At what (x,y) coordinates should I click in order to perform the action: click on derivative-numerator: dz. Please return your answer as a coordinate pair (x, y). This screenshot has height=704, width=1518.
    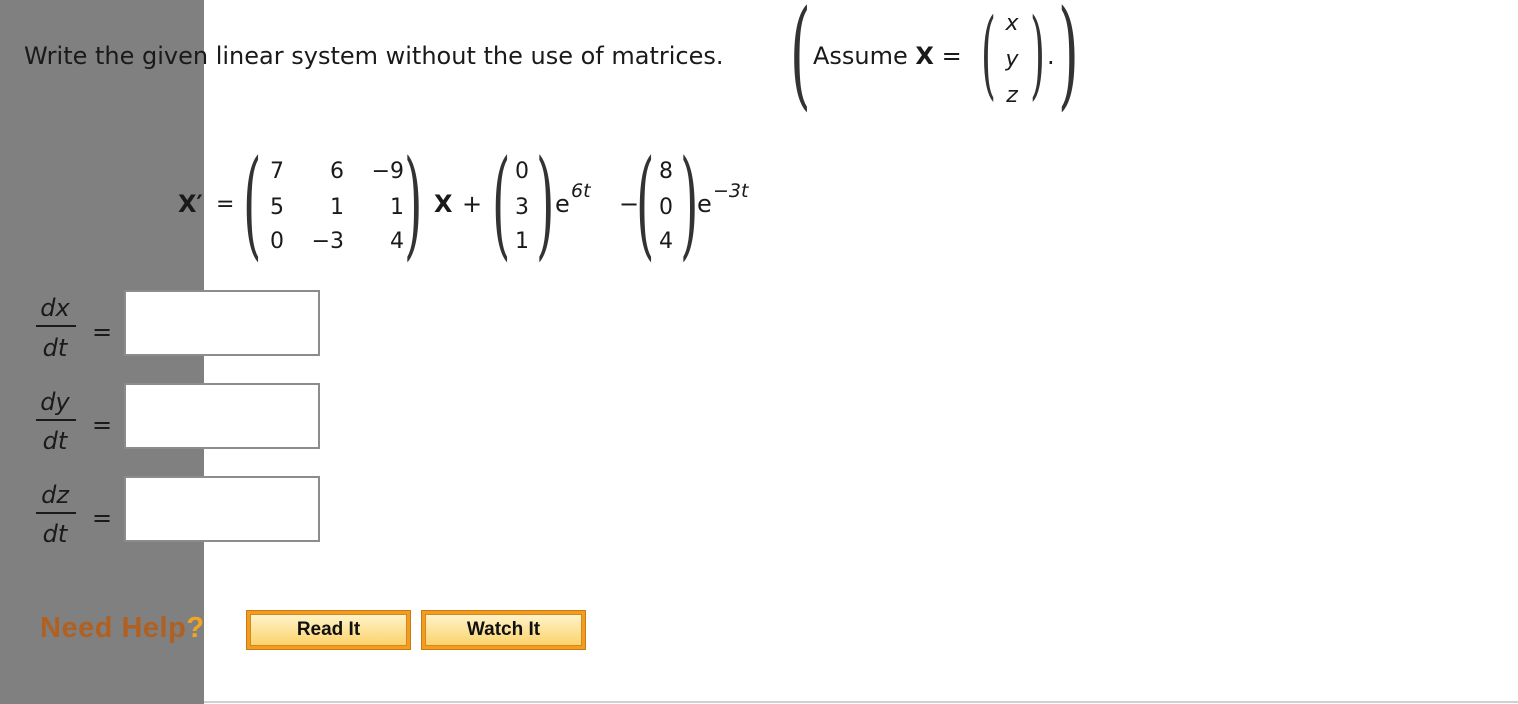
    Looking at the image, I should click on (55, 495).